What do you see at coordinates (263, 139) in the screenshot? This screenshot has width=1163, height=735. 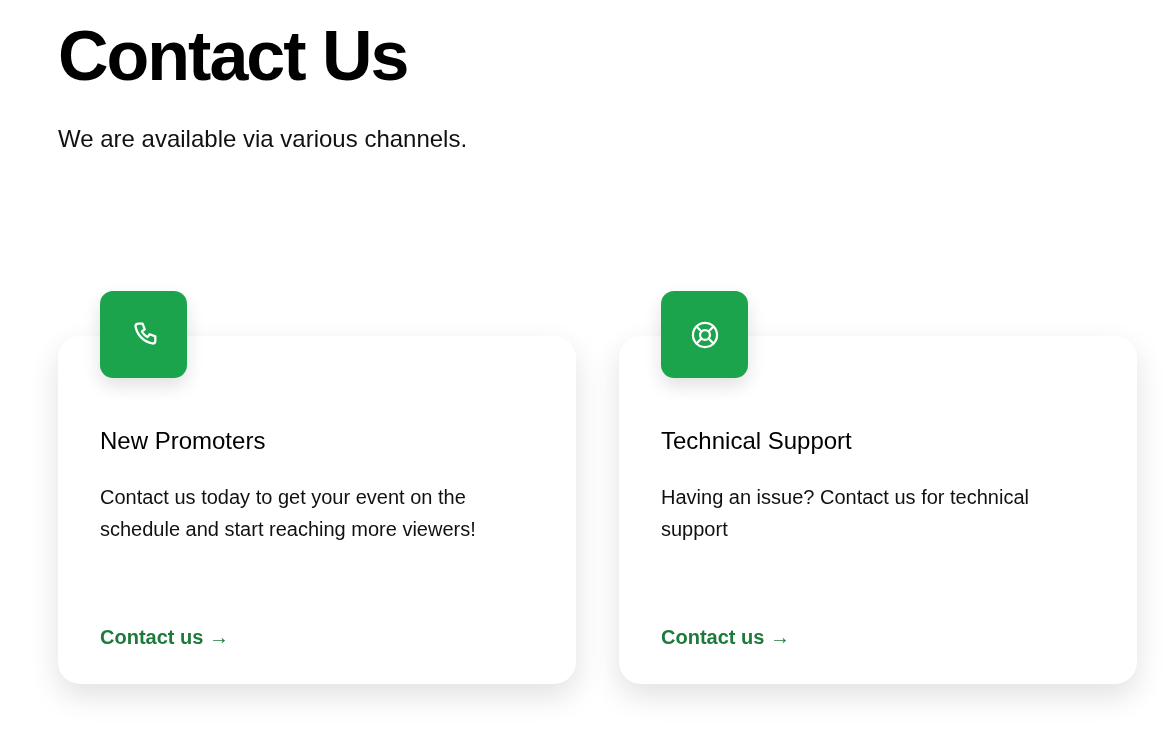 I see `page-subtitle: We are available via various channels.` at bounding box center [263, 139].